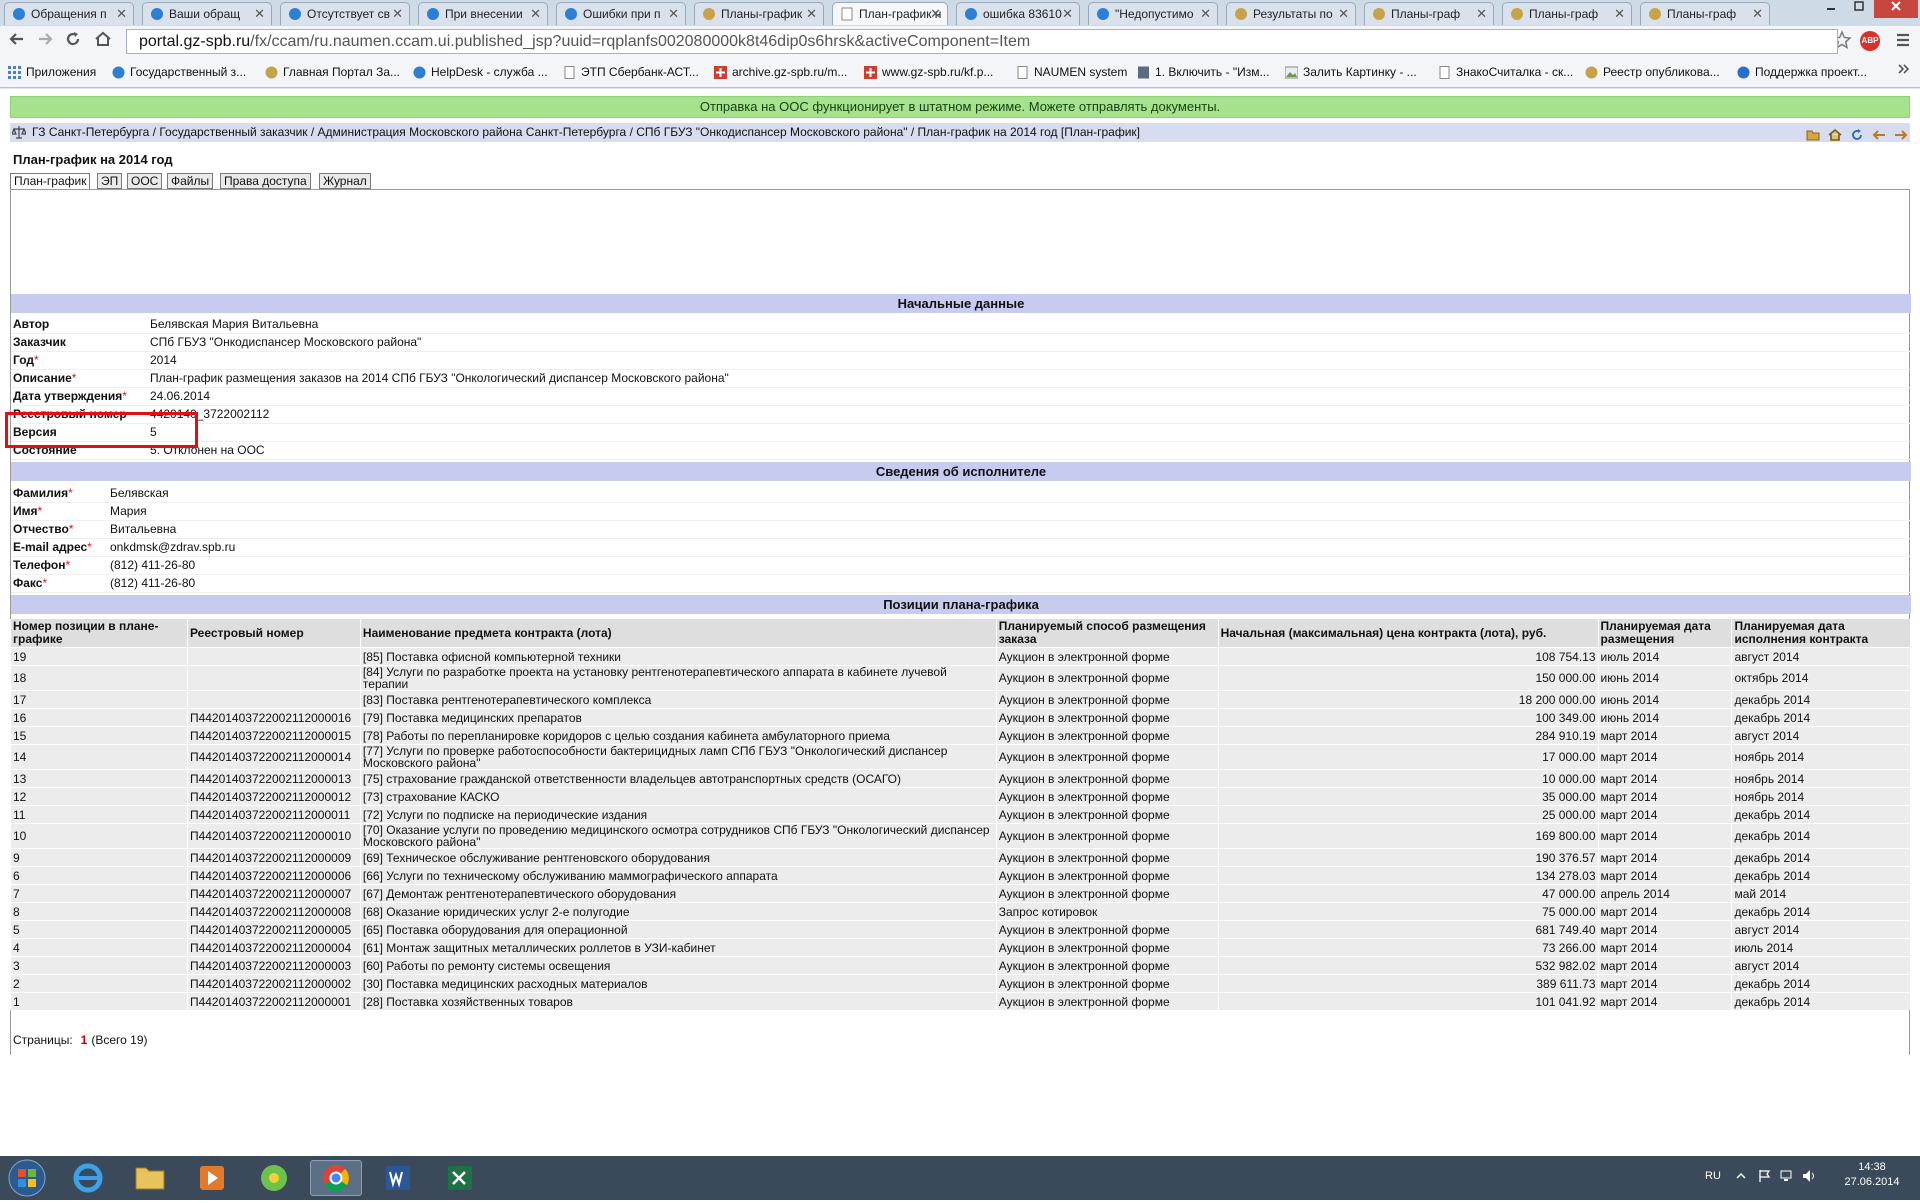  What do you see at coordinates (1879, 135) in the screenshot?
I see `arrow-left-icon` at bounding box center [1879, 135].